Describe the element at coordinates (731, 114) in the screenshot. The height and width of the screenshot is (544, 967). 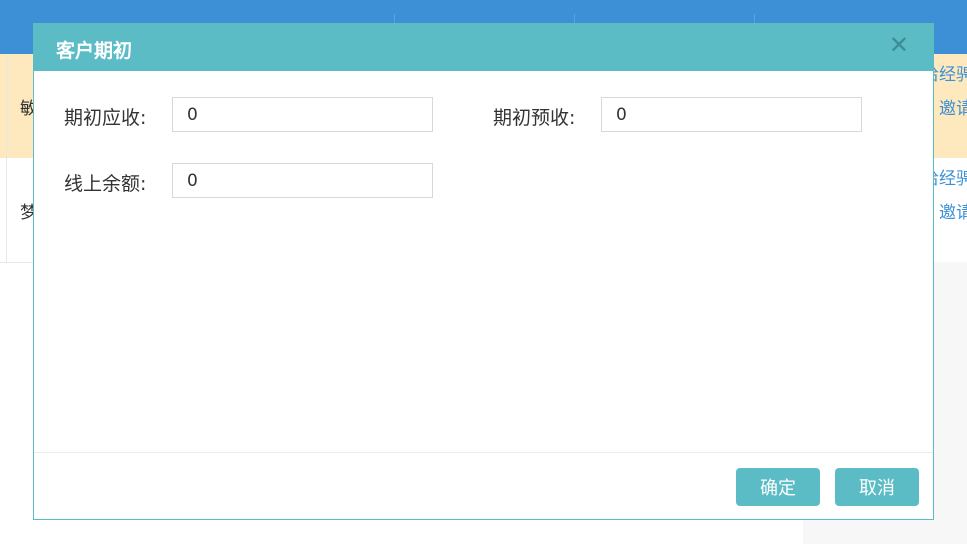
I see `prepaid-input` at that location.